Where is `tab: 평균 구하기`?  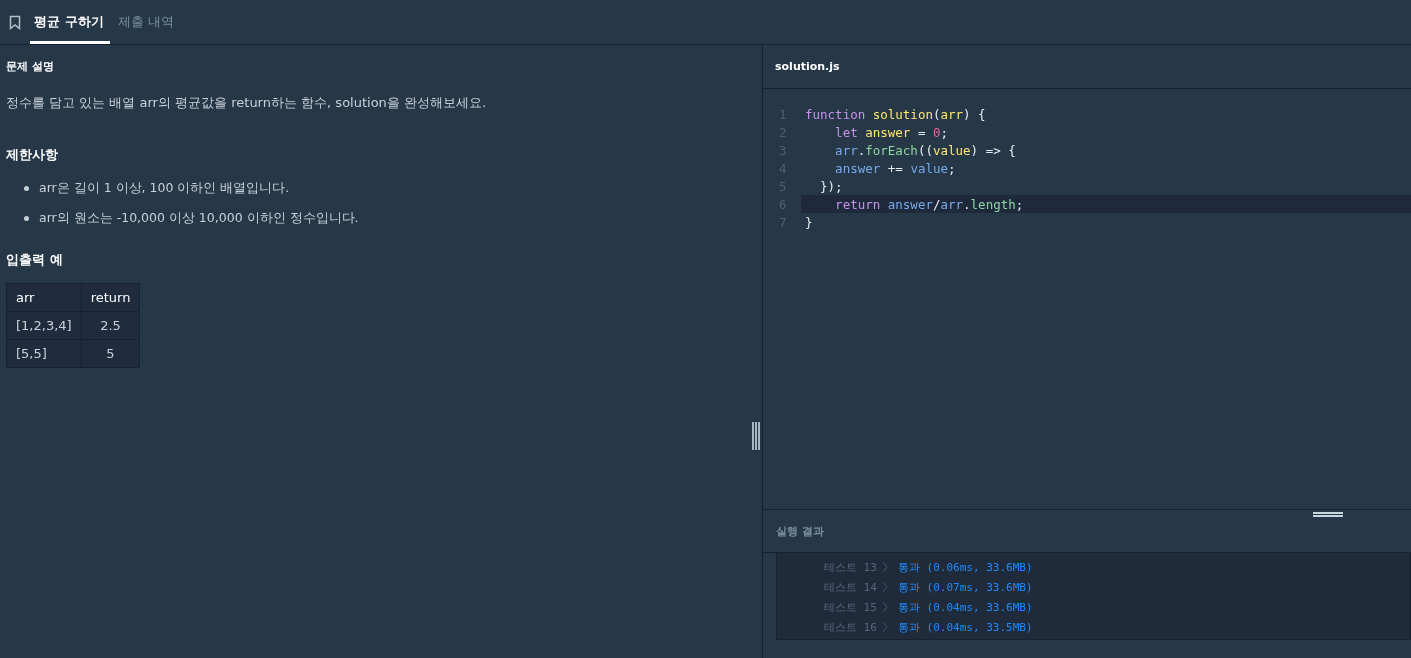 tab: 평균 구하기 is located at coordinates (70, 22).